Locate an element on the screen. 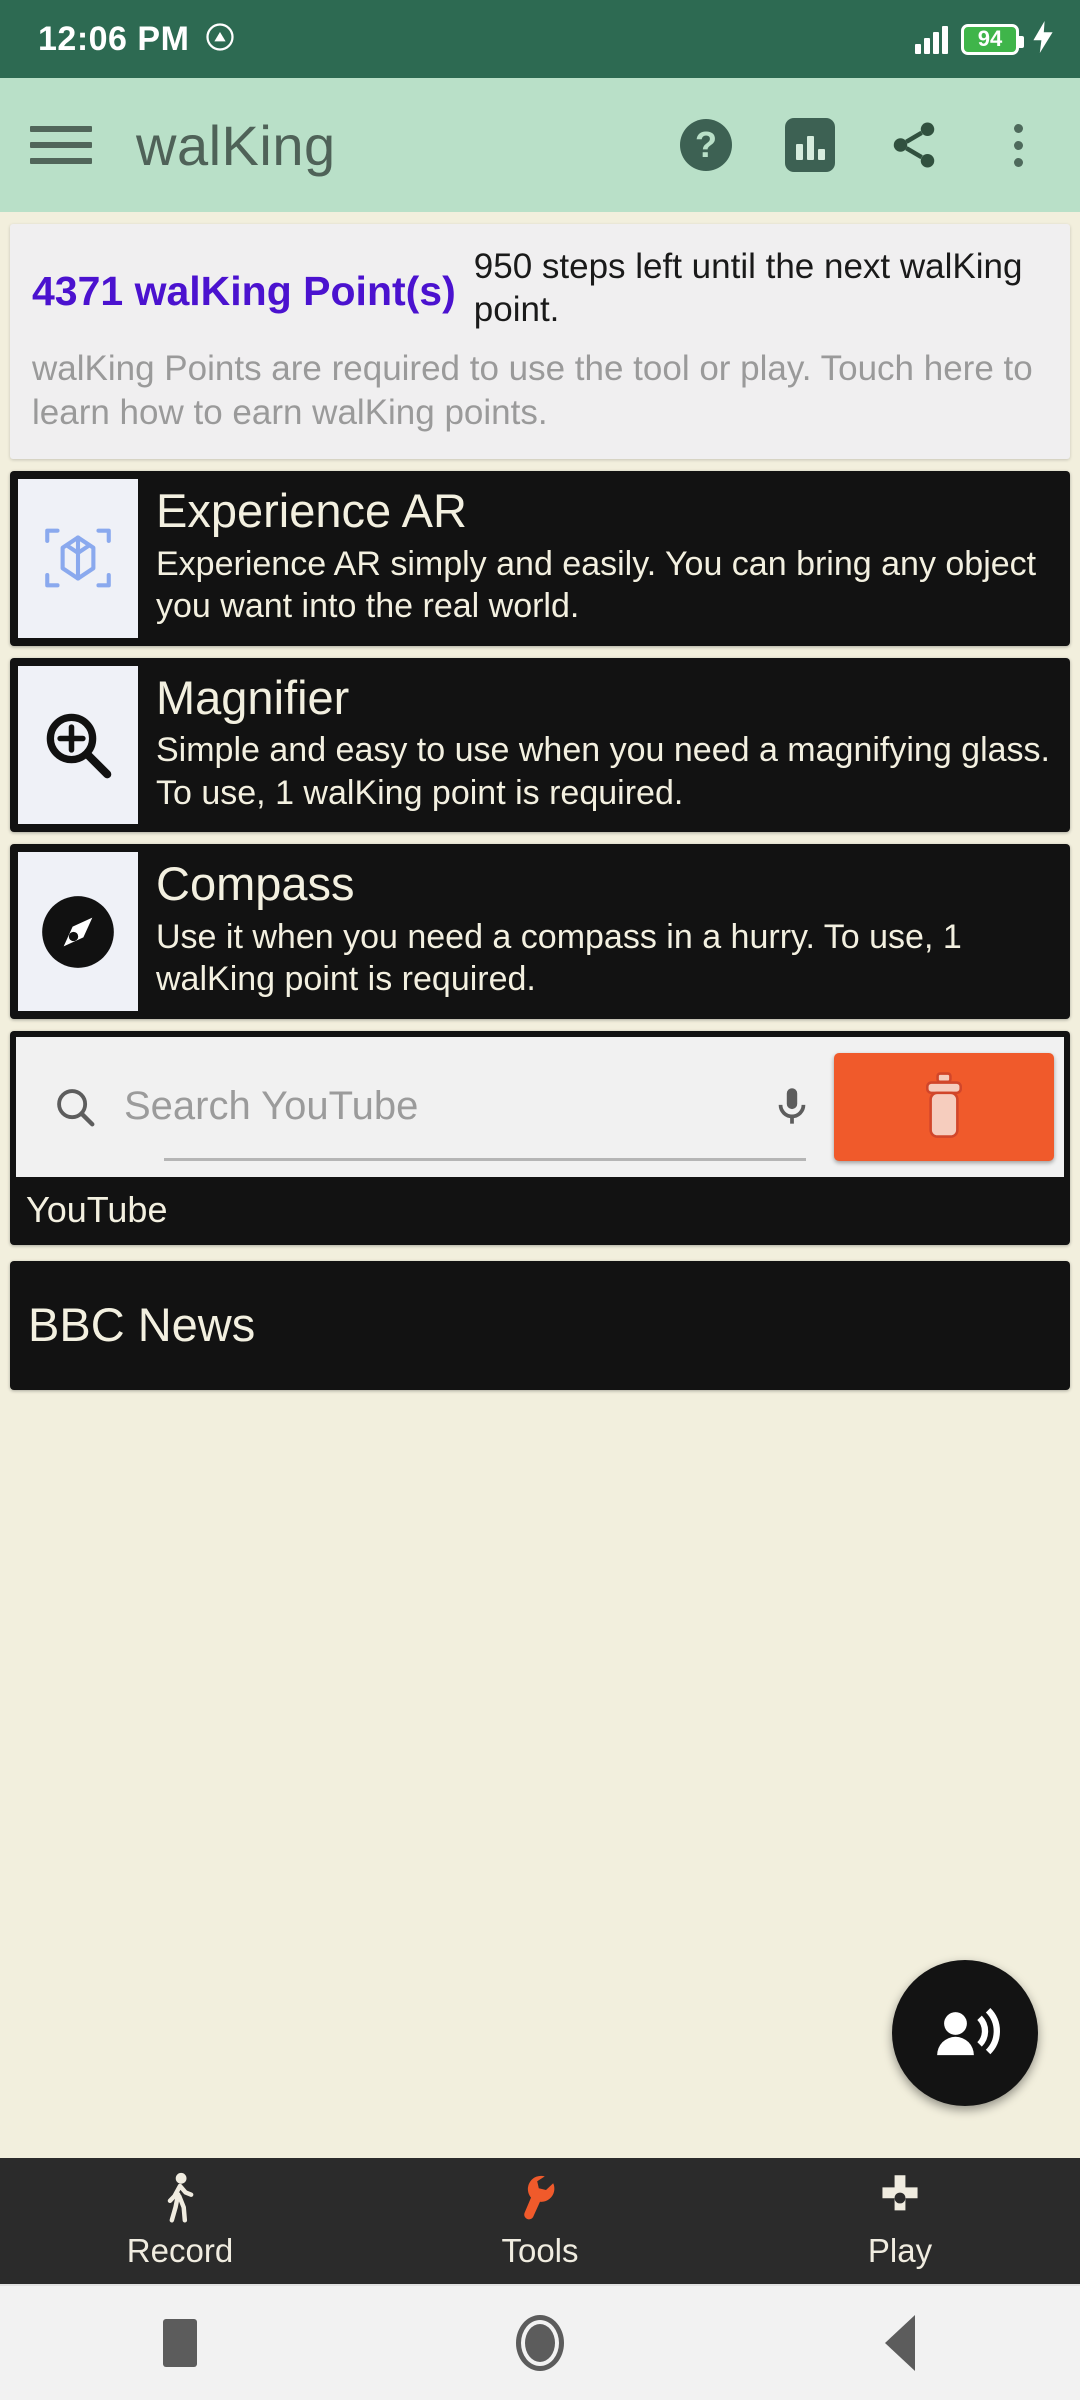 Image resolution: width=1080 pixels, height=2400 pixels. bar-chart-icon is located at coordinates (810, 145).